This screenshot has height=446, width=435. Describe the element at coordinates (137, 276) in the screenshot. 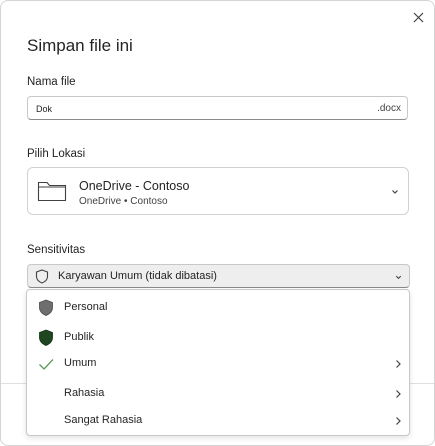

I see `sensitivity-selected: Karyawan Umum (tidak dibatasi)` at that location.